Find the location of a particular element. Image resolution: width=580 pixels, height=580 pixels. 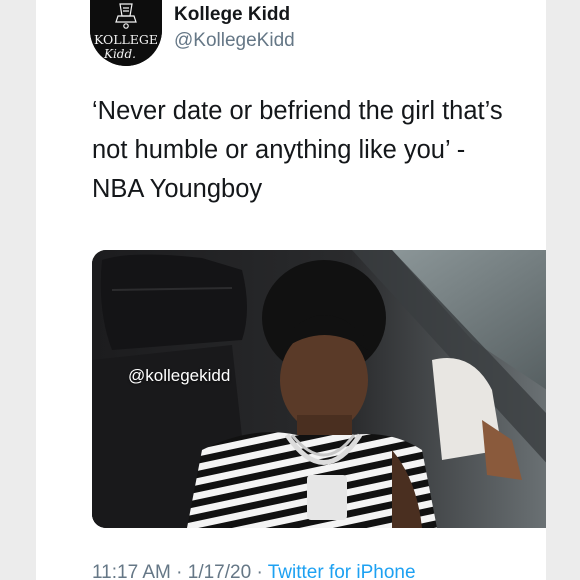

chevron-down-icon is located at coordinates (545, 18).